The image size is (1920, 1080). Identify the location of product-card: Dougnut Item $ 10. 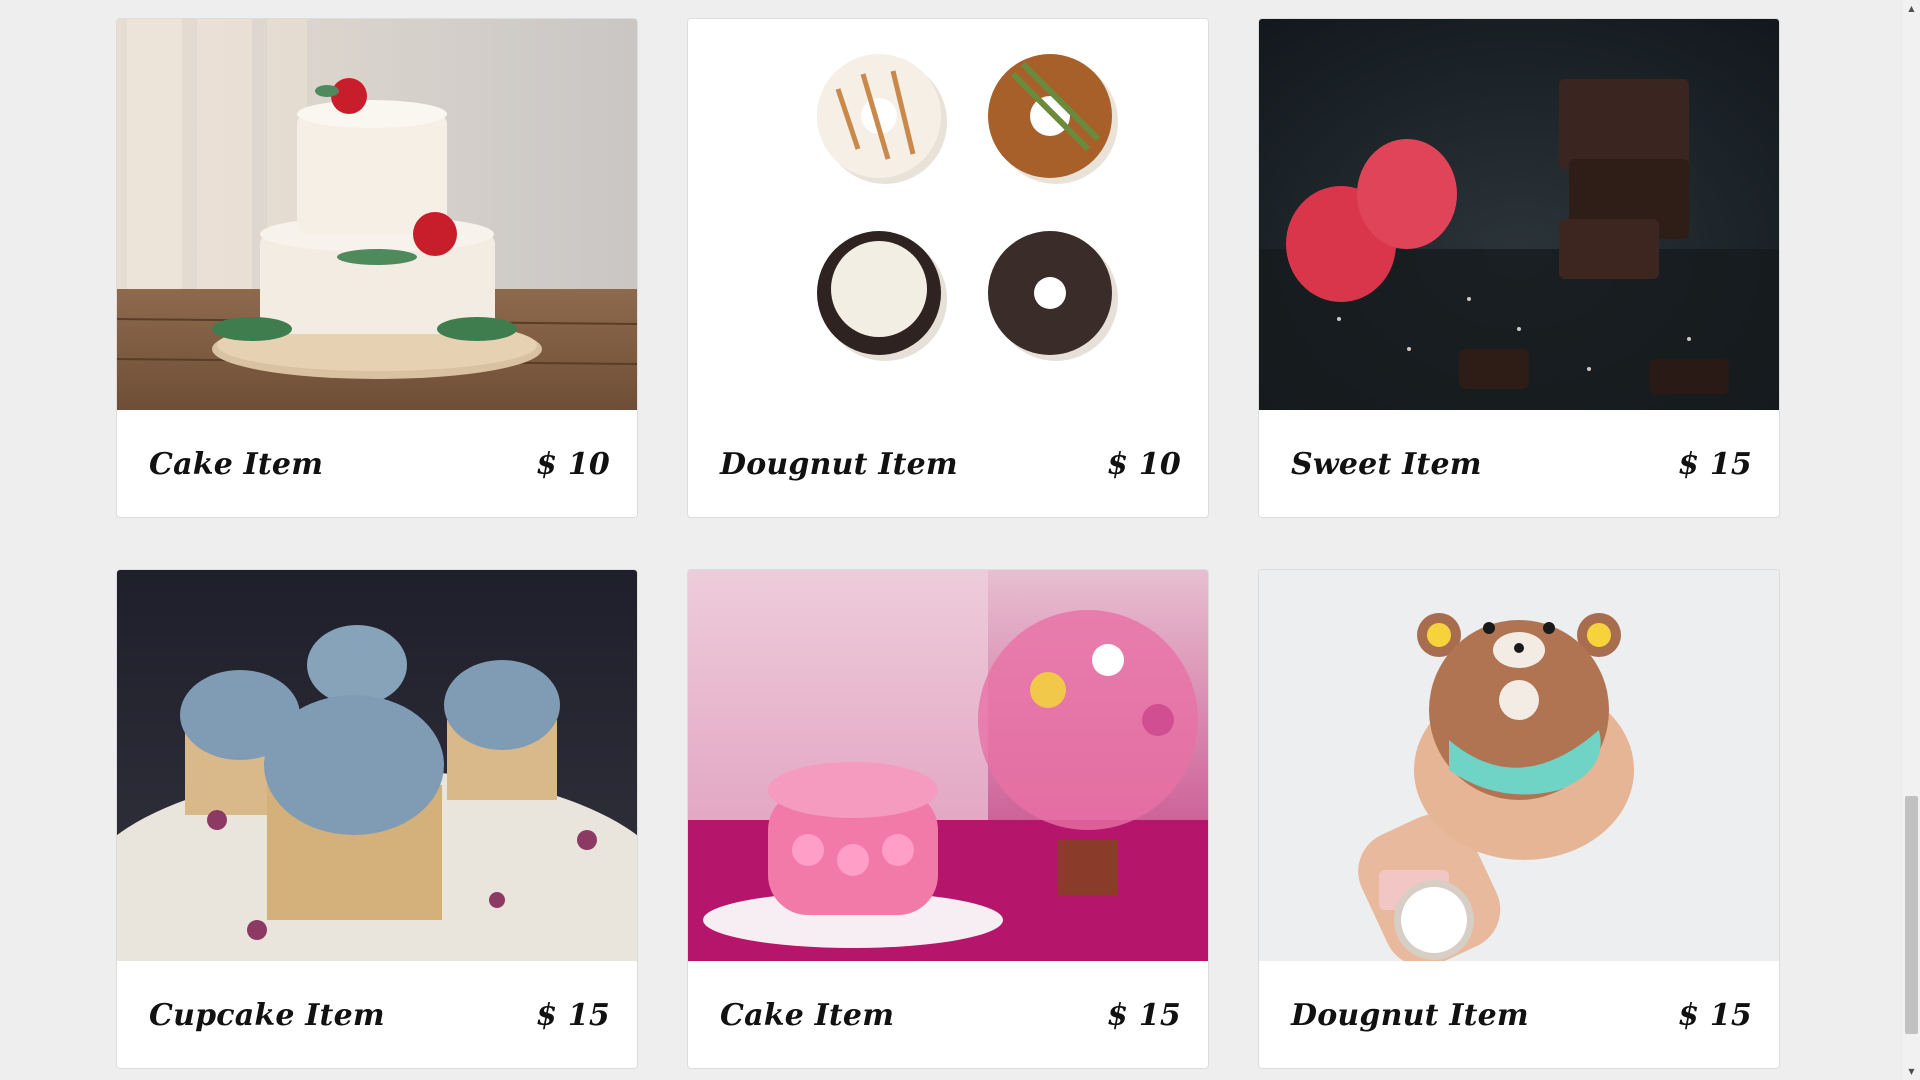
(948, 268).